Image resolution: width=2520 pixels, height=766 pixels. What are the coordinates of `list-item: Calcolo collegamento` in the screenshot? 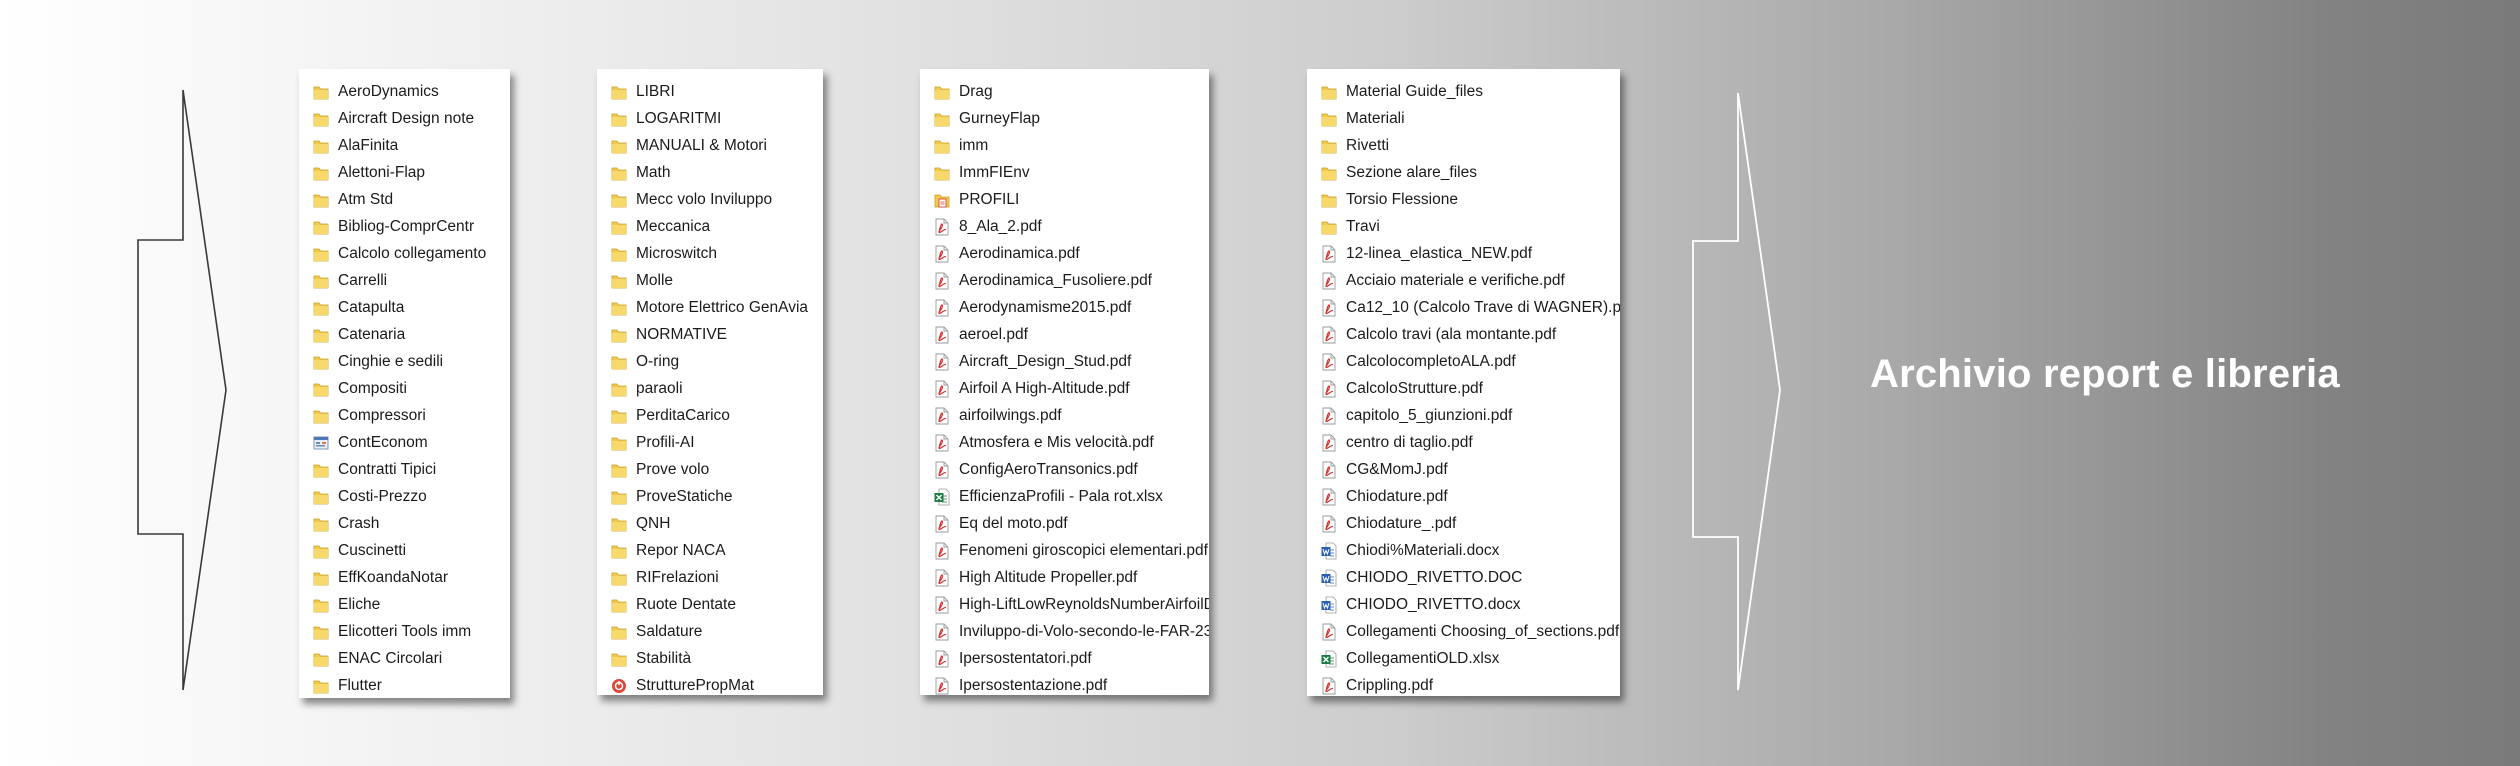 It's located at (404, 253).